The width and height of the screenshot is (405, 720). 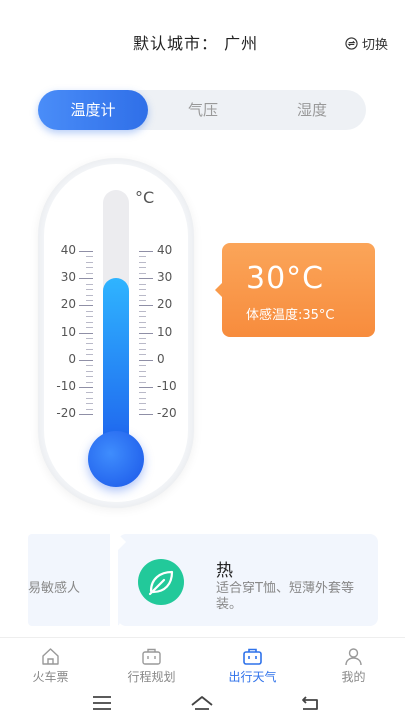 I want to click on menu-icon, so click(x=102, y=703).